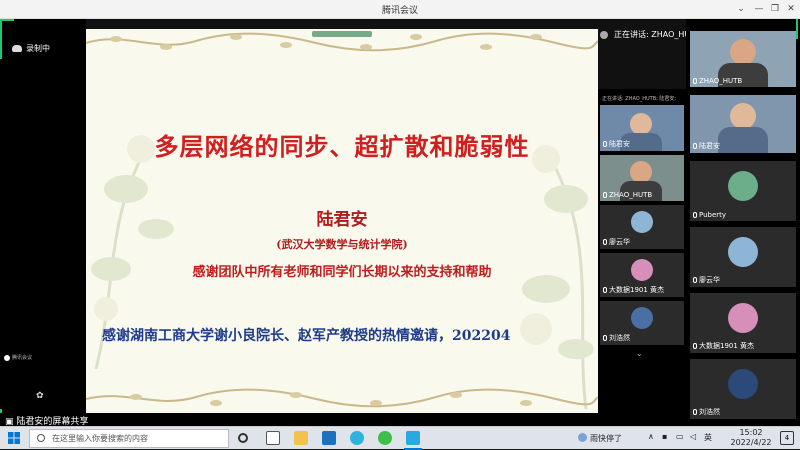 The height and width of the screenshot is (450, 800). I want to click on system-clock: 15:02 2022/4/22, so click(751, 438).